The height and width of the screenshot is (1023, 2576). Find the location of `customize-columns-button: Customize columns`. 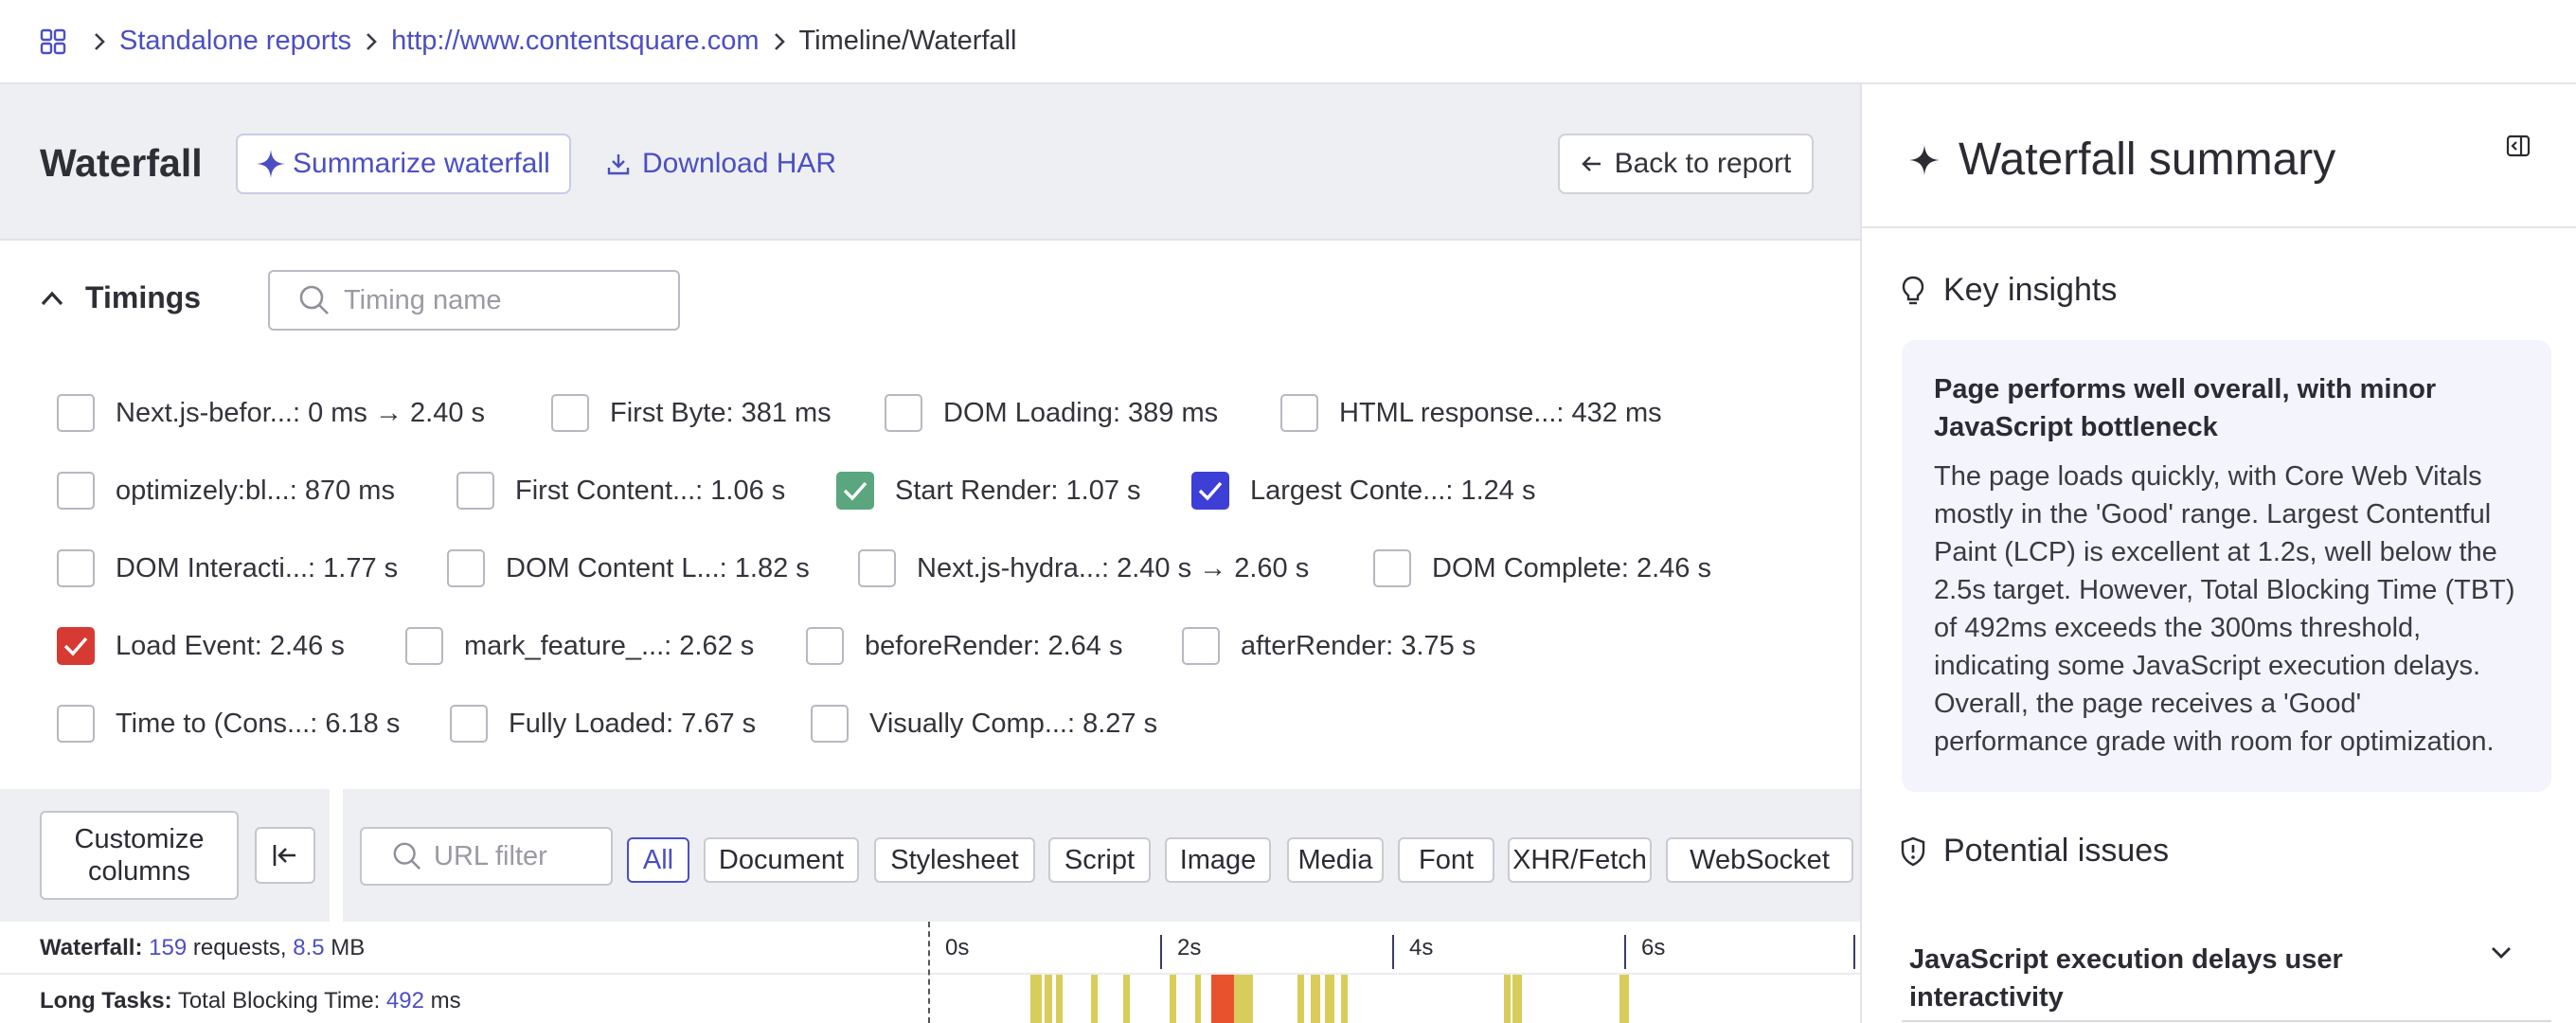

customize-columns-button: Customize columns is located at coordinates (139, 855).